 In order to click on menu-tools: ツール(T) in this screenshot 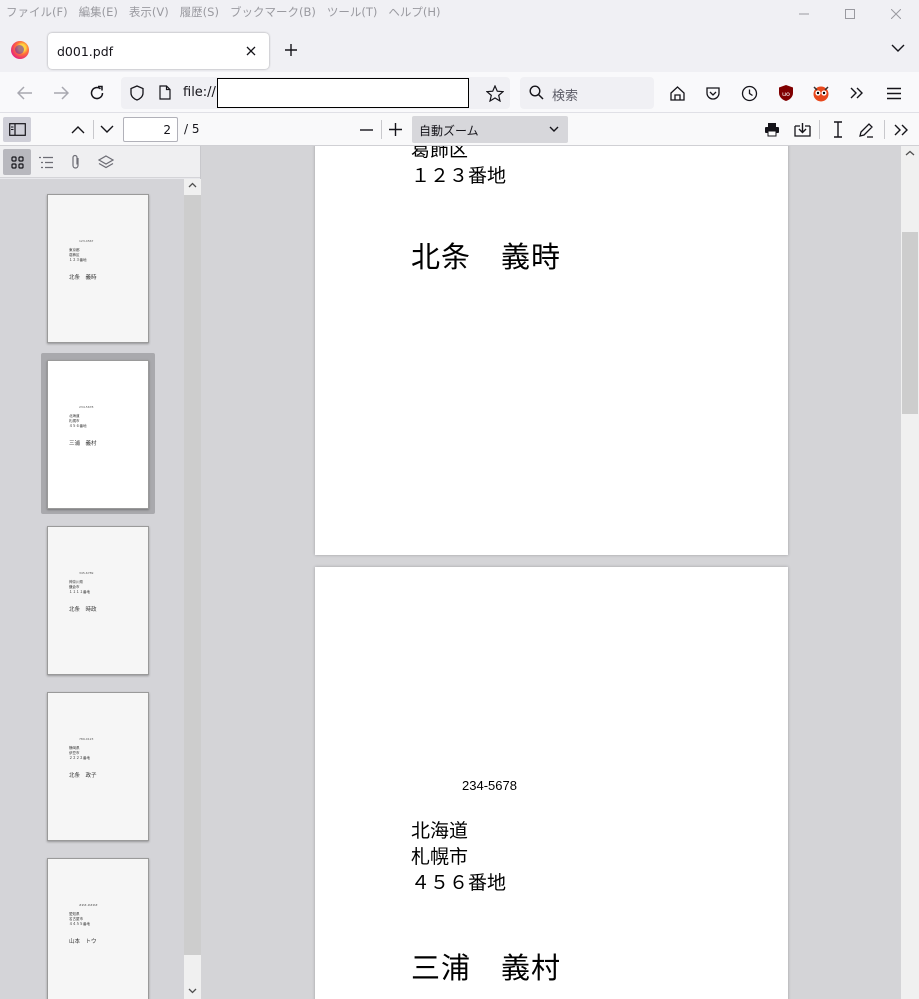, I will do `click(352, 12)`.